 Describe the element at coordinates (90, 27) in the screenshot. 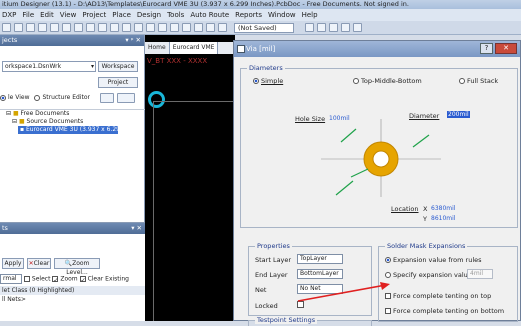

I see `copy-icon` at that location.